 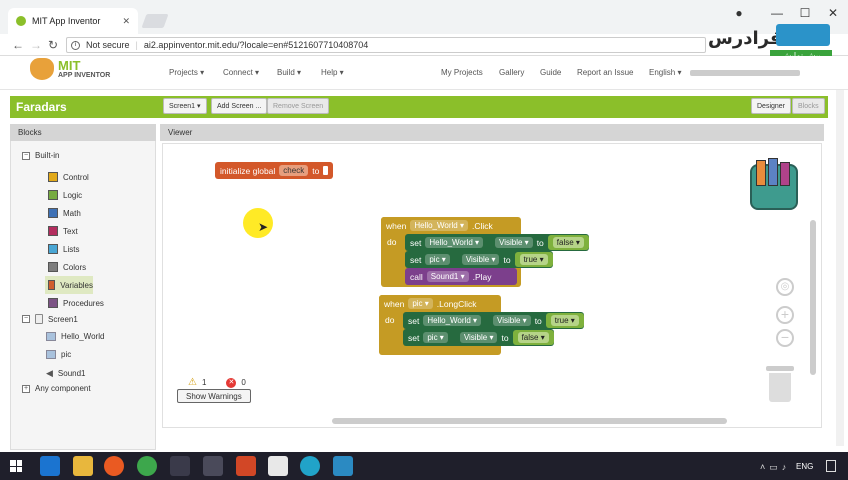 What do you see at coordinates (69, 285) in the screenshot?
I see `builtin-item-variables: Variables` at bounding box center [69, 285].